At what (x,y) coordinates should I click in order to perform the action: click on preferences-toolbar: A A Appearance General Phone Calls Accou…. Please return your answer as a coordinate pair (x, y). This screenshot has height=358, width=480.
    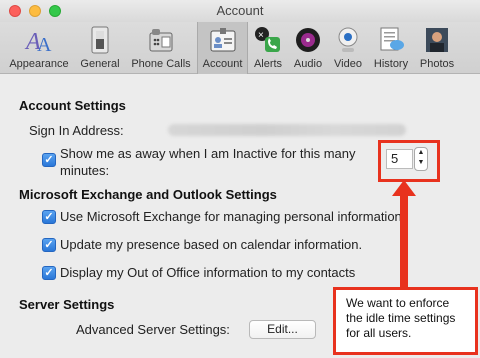
    Looking at the image, I should click on (240, 48).